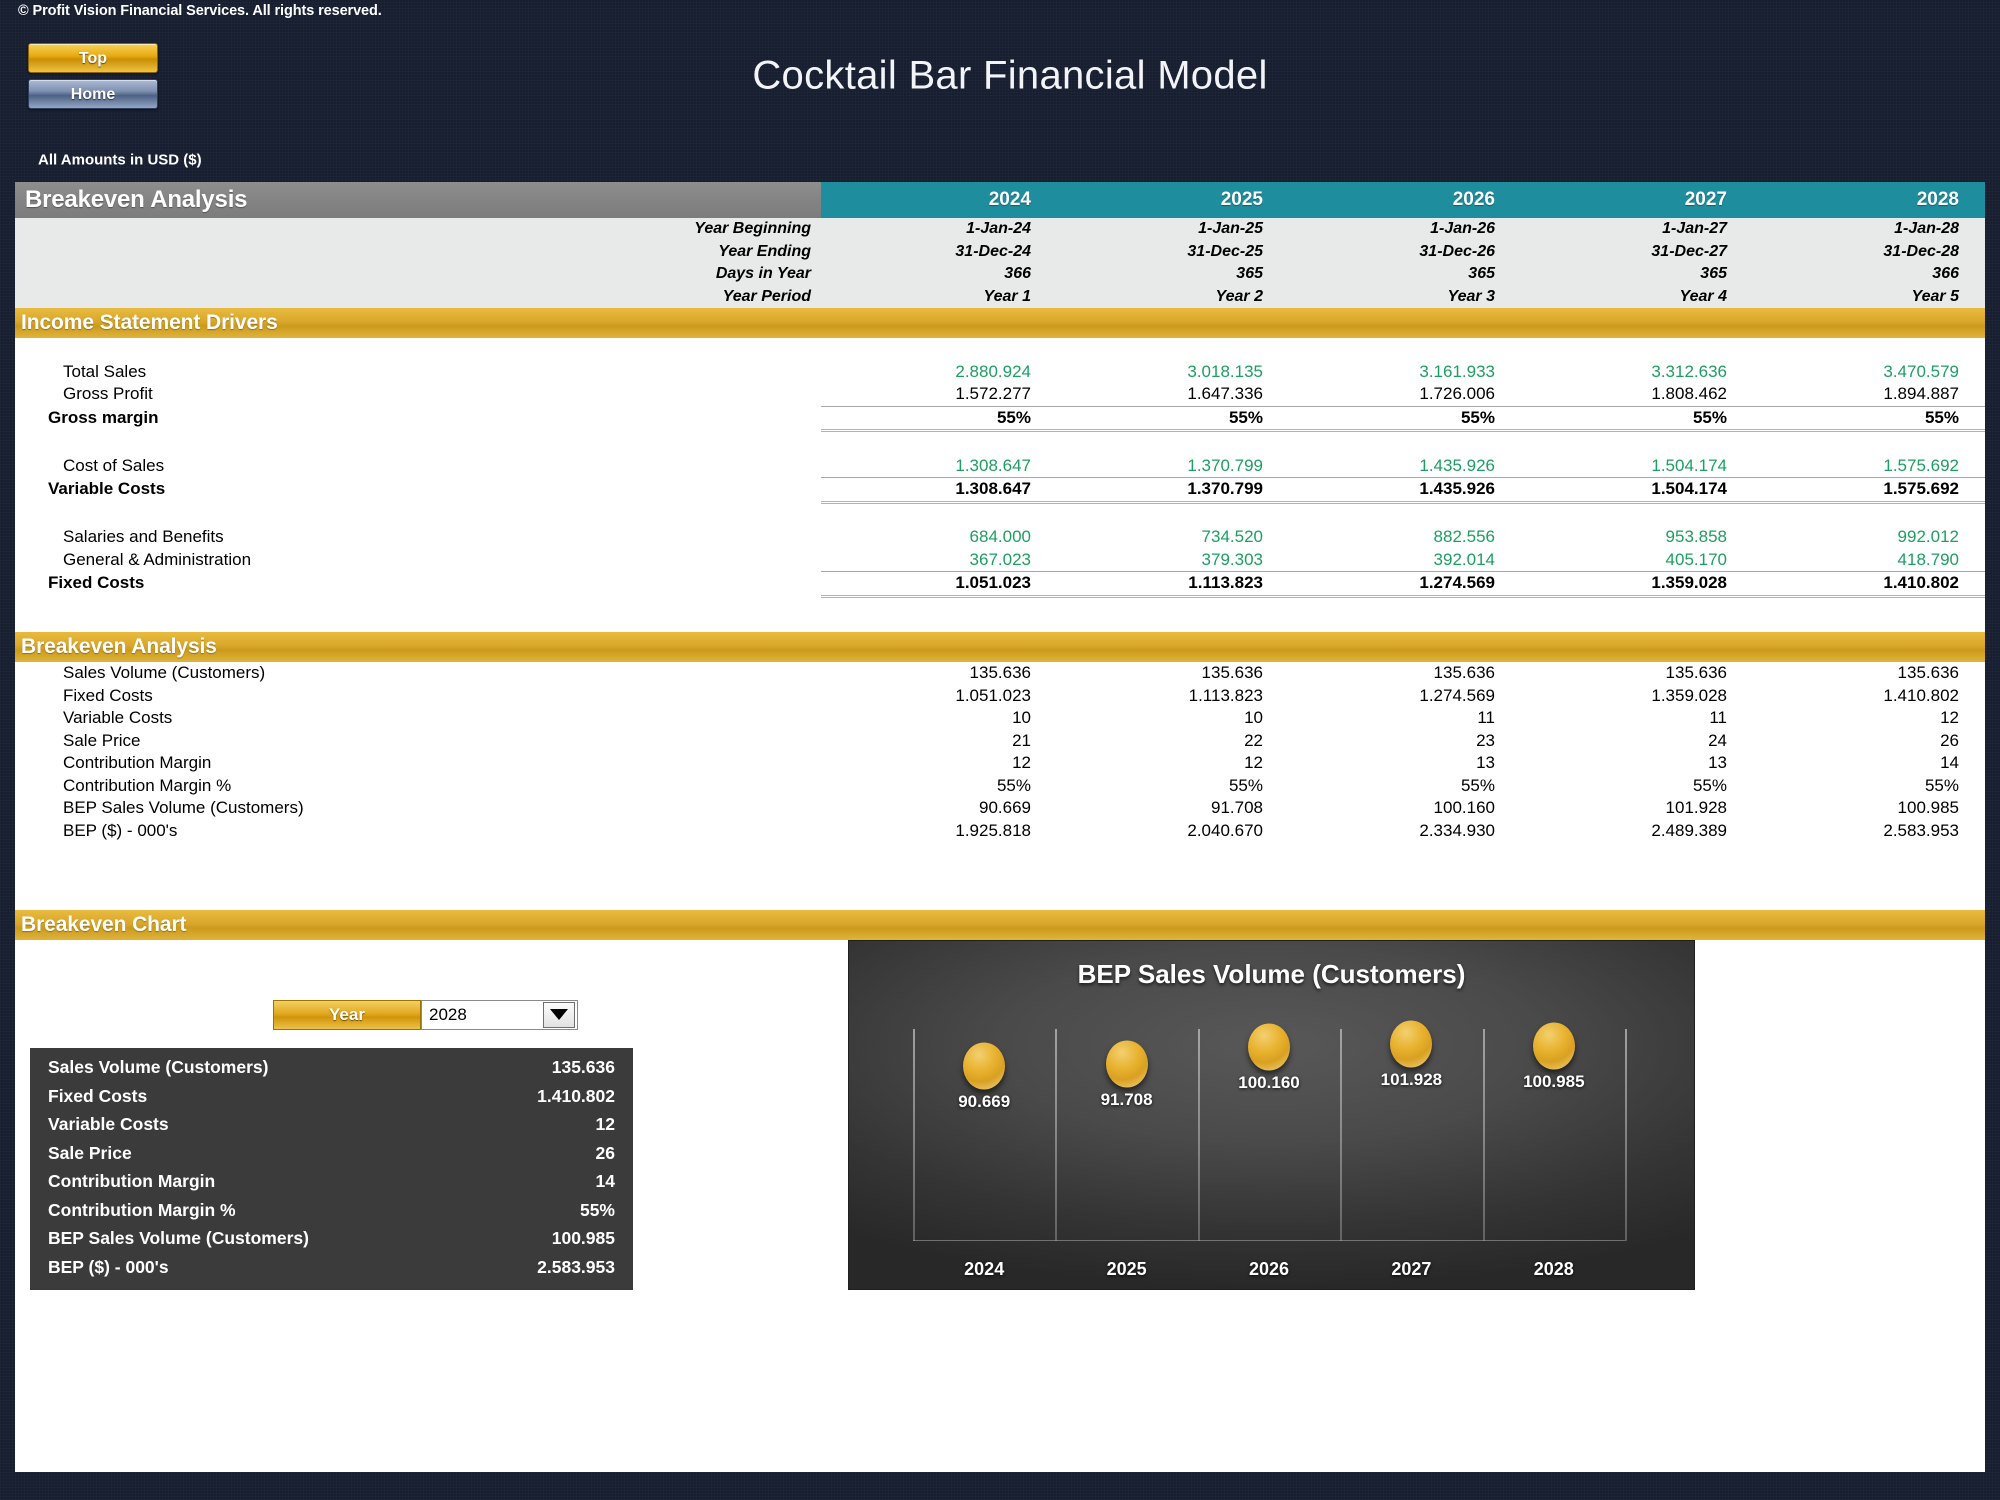 This screenshot has width=2000, height=1500. What do you see at coordinates (147, 785) in the screenshot?
I see `row-label: Contribution Margin %` at bounding box center [147, 785].